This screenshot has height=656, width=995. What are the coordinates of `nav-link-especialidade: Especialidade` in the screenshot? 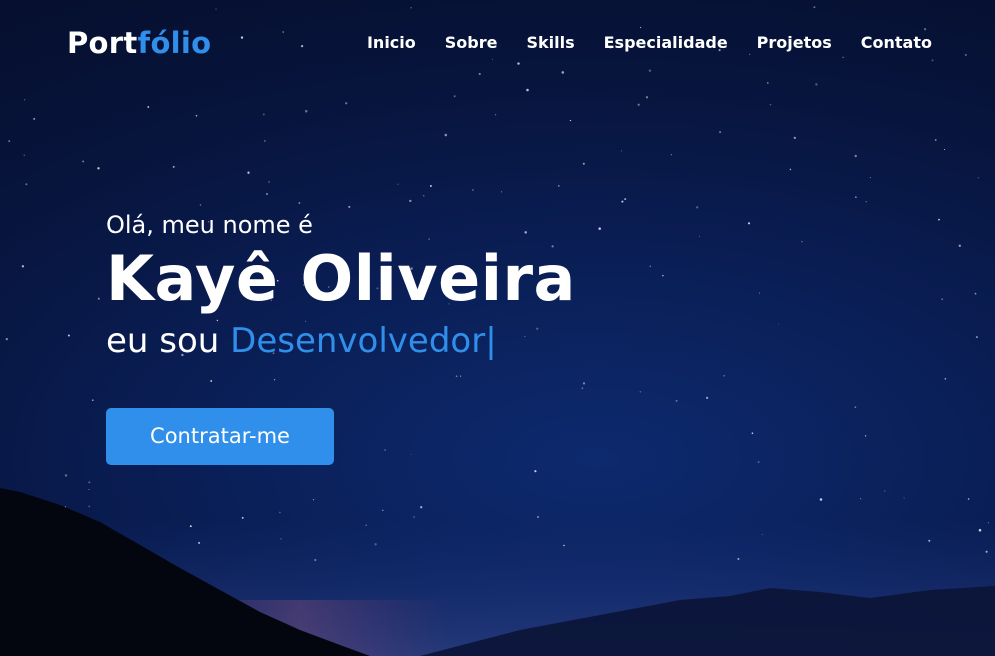 It's located at (666, 43).